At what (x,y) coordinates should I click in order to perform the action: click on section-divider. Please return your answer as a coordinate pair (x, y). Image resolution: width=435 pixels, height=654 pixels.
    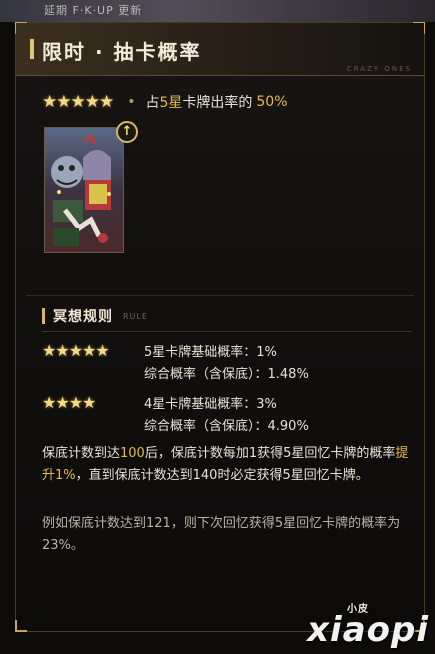
    Looking at the image, I should click on (220, 295).